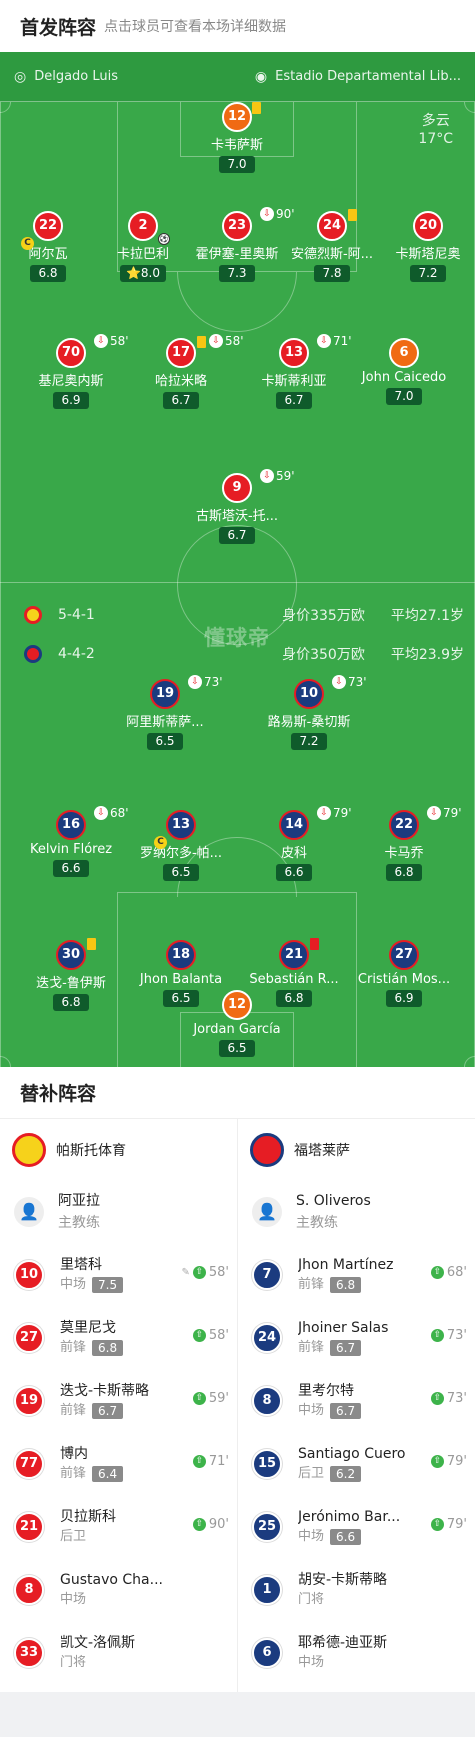 The image size is (475, 1737). I want to click on away-team-header: 福塔莱萨, so click(356, 1150).